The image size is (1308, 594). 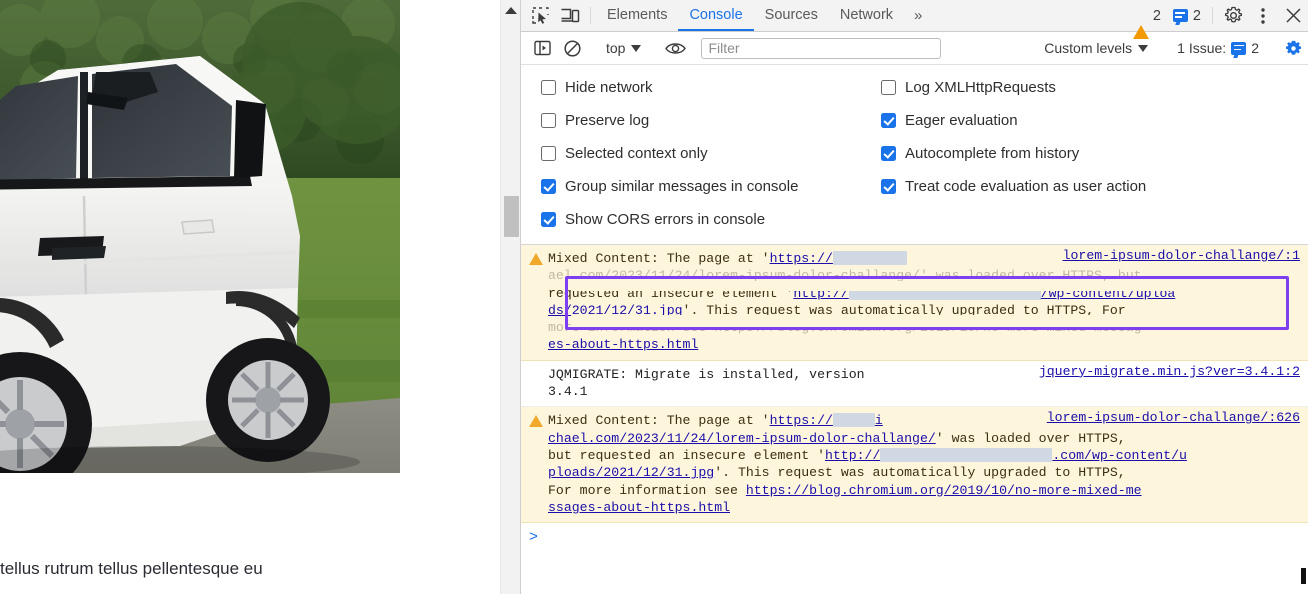 What do you see at coordinates (542, 48) in the screenshot?
I see `console-sidebar-icon` at bounding box center [542, 48].